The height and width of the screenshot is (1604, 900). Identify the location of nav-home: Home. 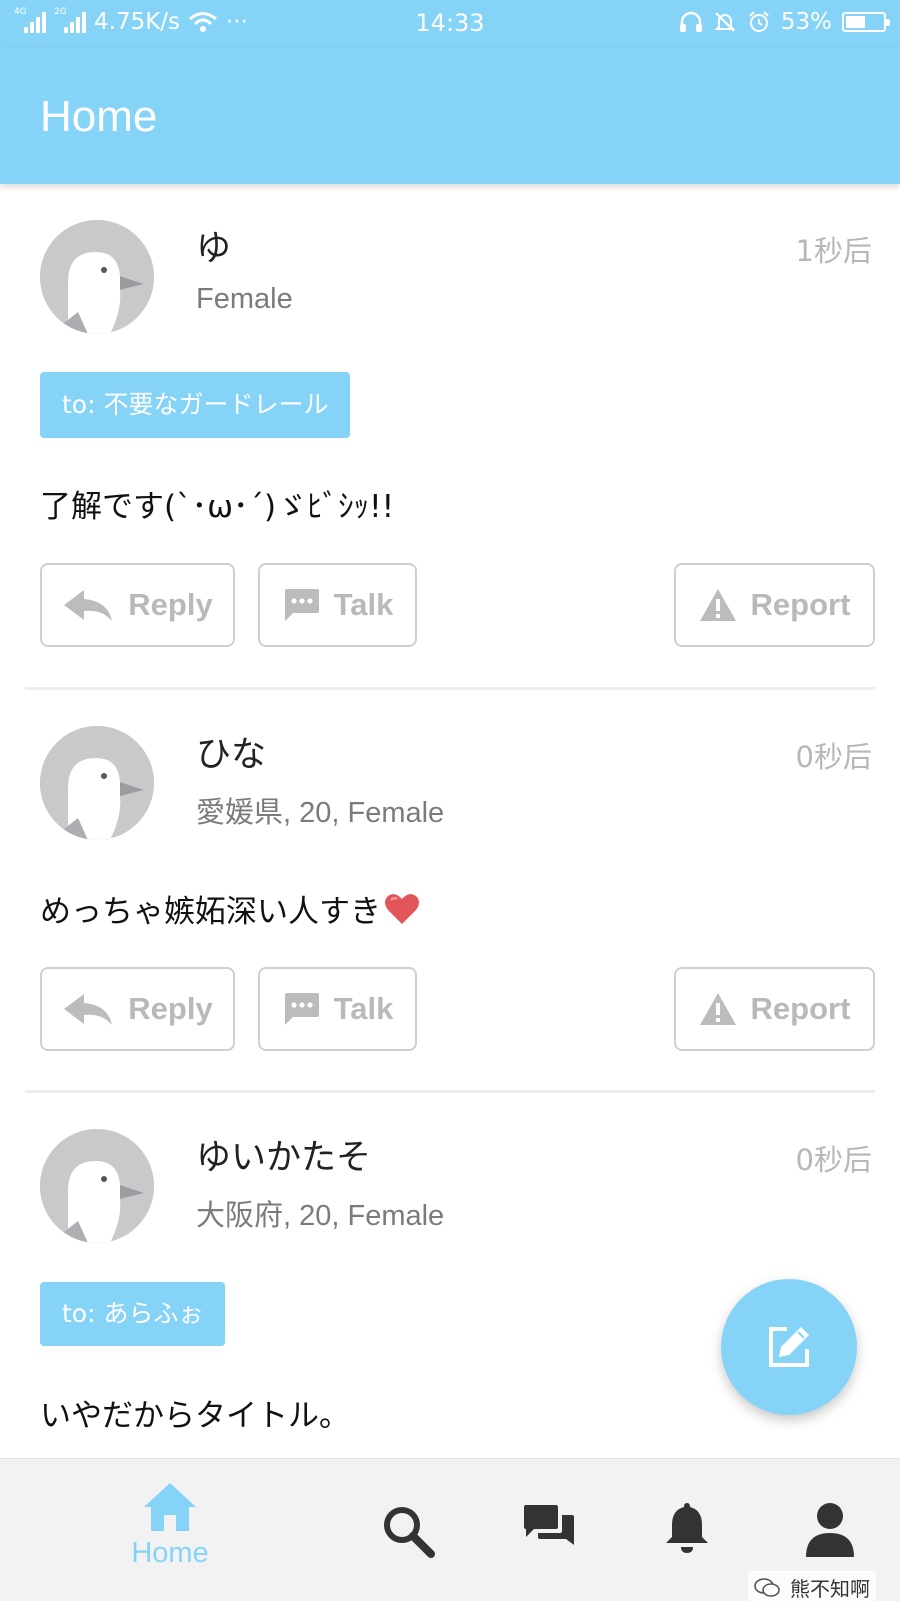
(170, 1525).